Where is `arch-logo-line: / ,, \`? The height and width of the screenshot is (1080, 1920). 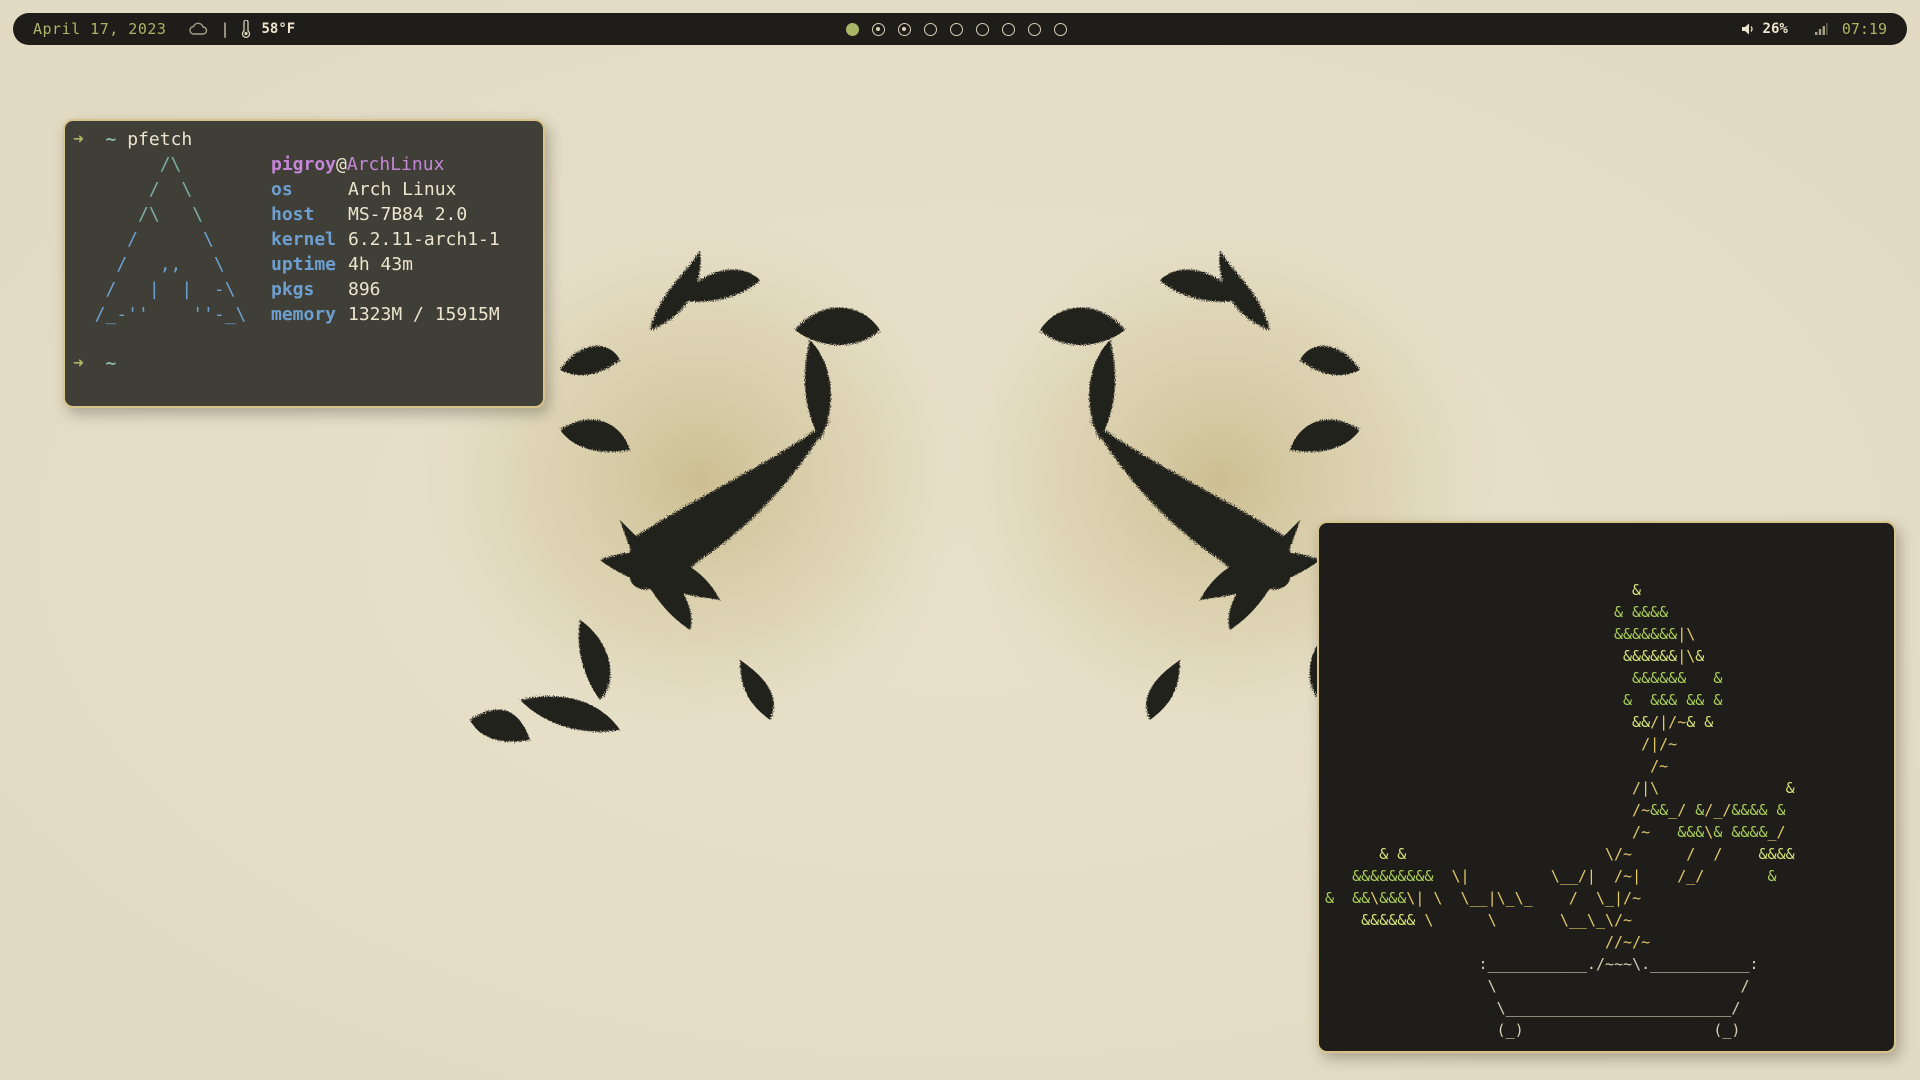 arch-logo-line: / ,, \ is located at coordinates (149, 264).